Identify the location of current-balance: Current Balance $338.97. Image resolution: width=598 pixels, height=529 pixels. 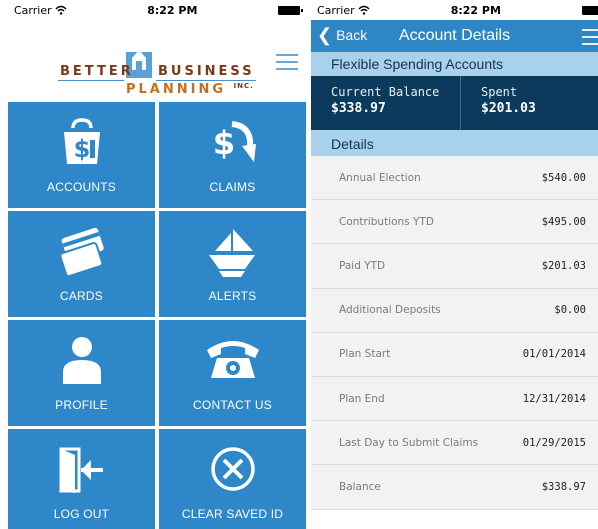
(386, 103).